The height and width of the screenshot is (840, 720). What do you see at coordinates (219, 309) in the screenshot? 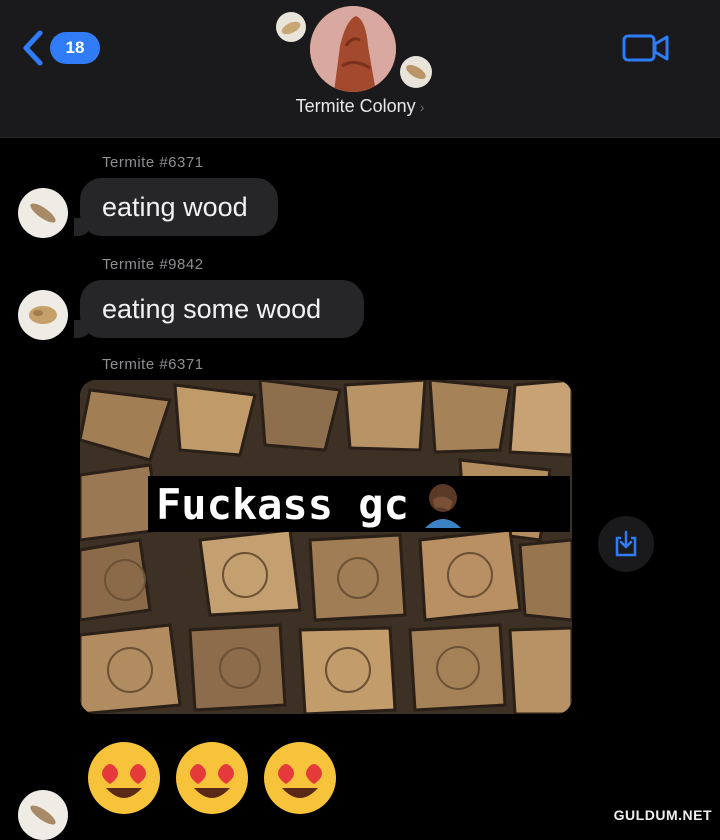
I see `message-bubble: eating some wood` at bounding box center [219, 309].